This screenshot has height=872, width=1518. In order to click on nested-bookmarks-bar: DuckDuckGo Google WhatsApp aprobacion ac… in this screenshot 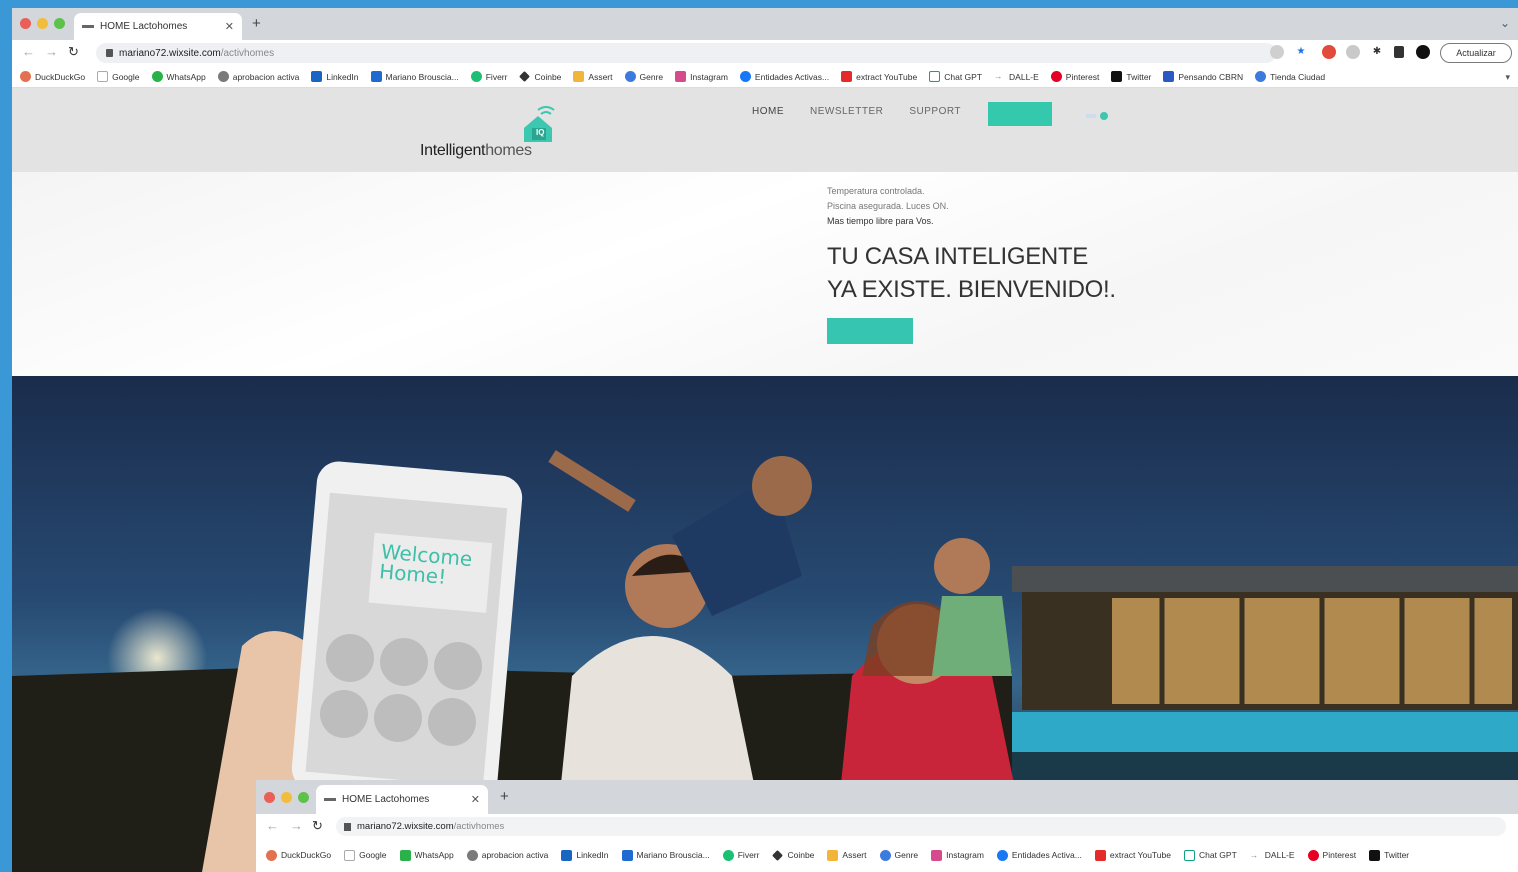, I will do `click(887, 855)`.